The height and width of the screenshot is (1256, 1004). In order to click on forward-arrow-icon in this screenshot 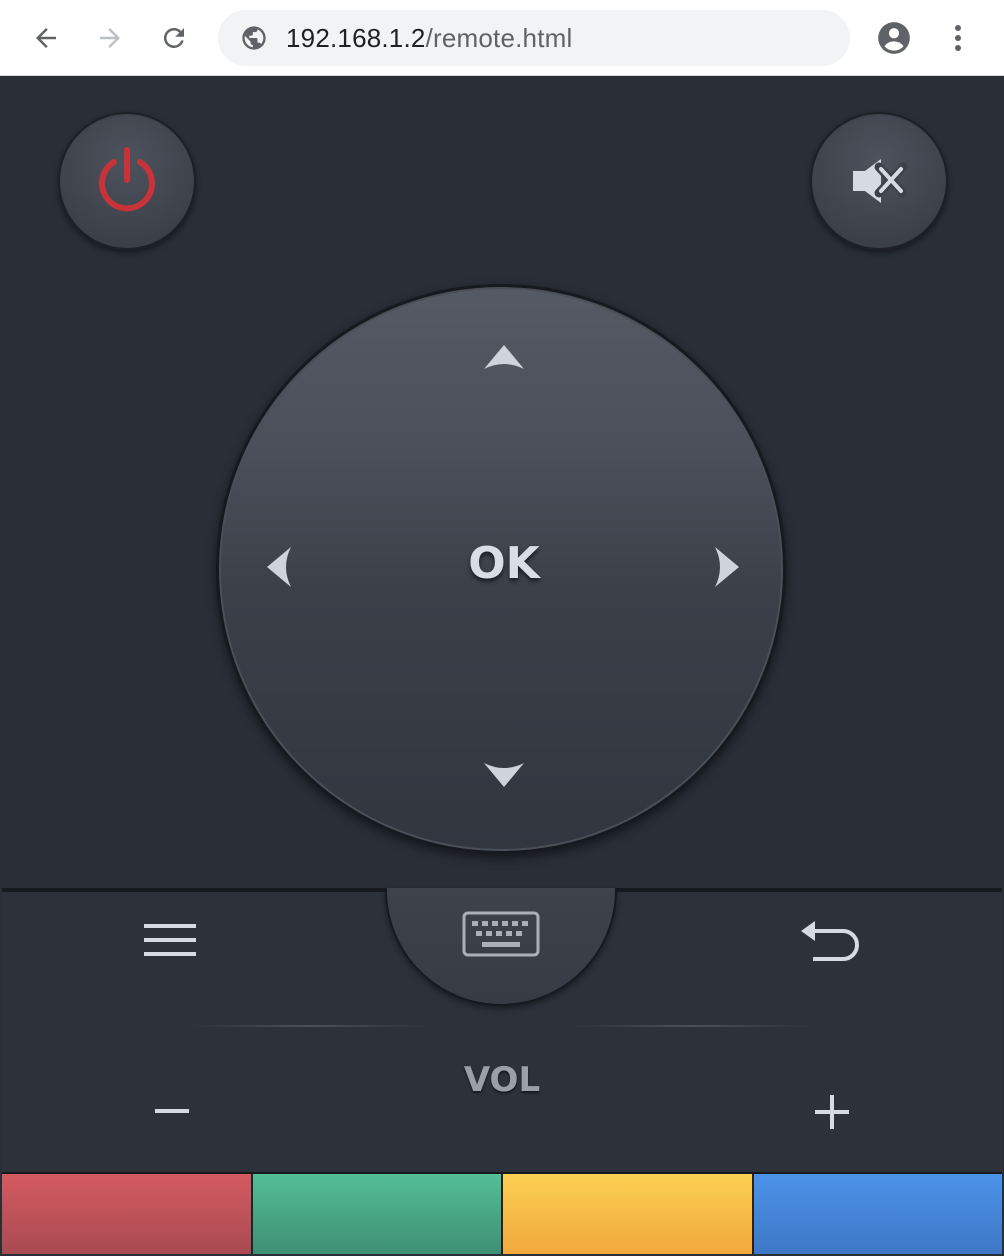, I will do `click(110, 38)`.